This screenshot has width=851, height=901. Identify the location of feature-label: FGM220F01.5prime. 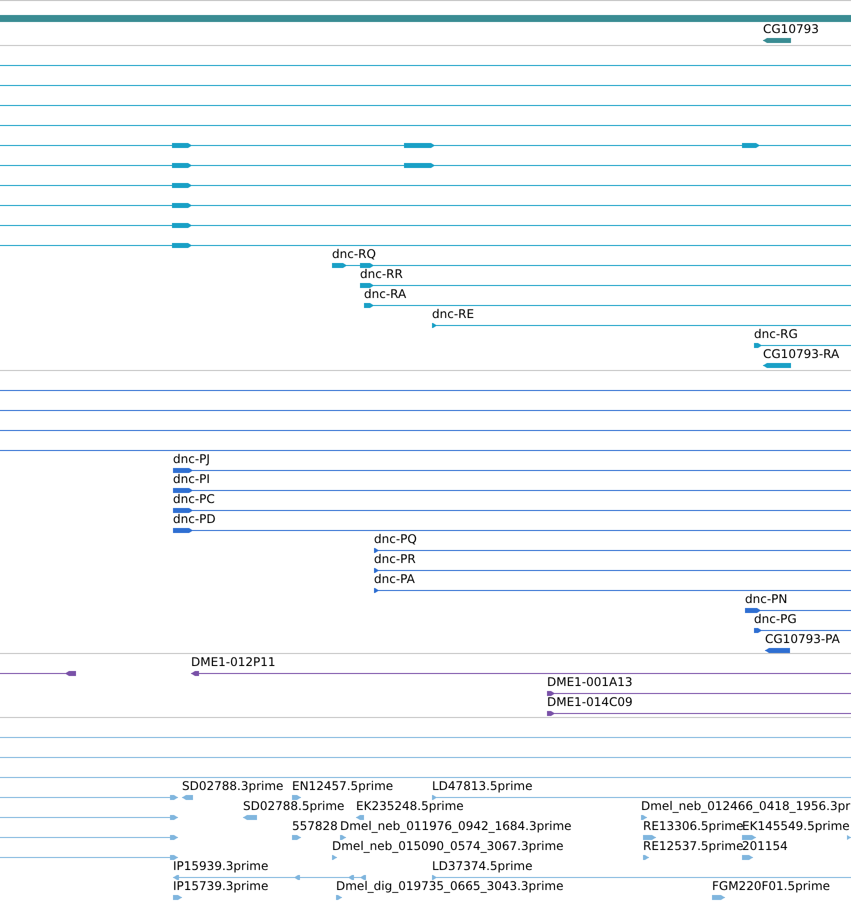
(771, 886).